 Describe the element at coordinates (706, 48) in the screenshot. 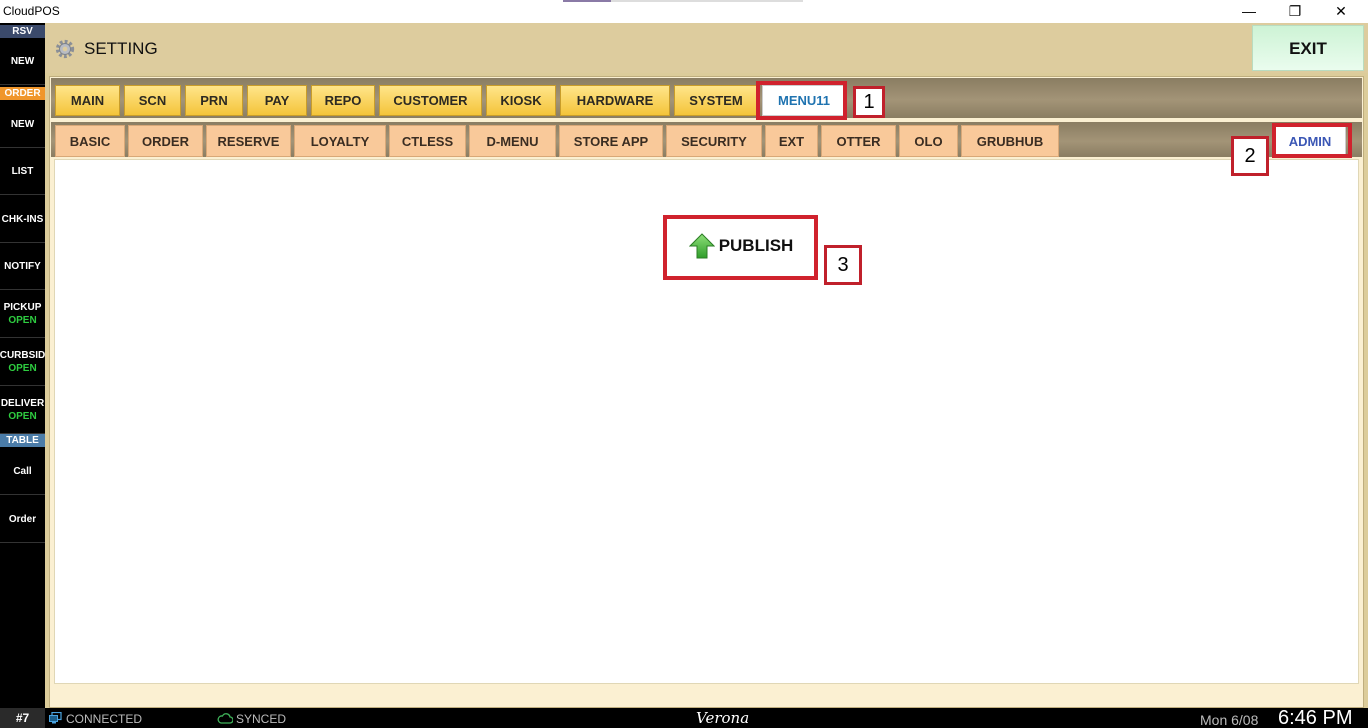

I see `settings-header: SETTING EXIT` at that location.